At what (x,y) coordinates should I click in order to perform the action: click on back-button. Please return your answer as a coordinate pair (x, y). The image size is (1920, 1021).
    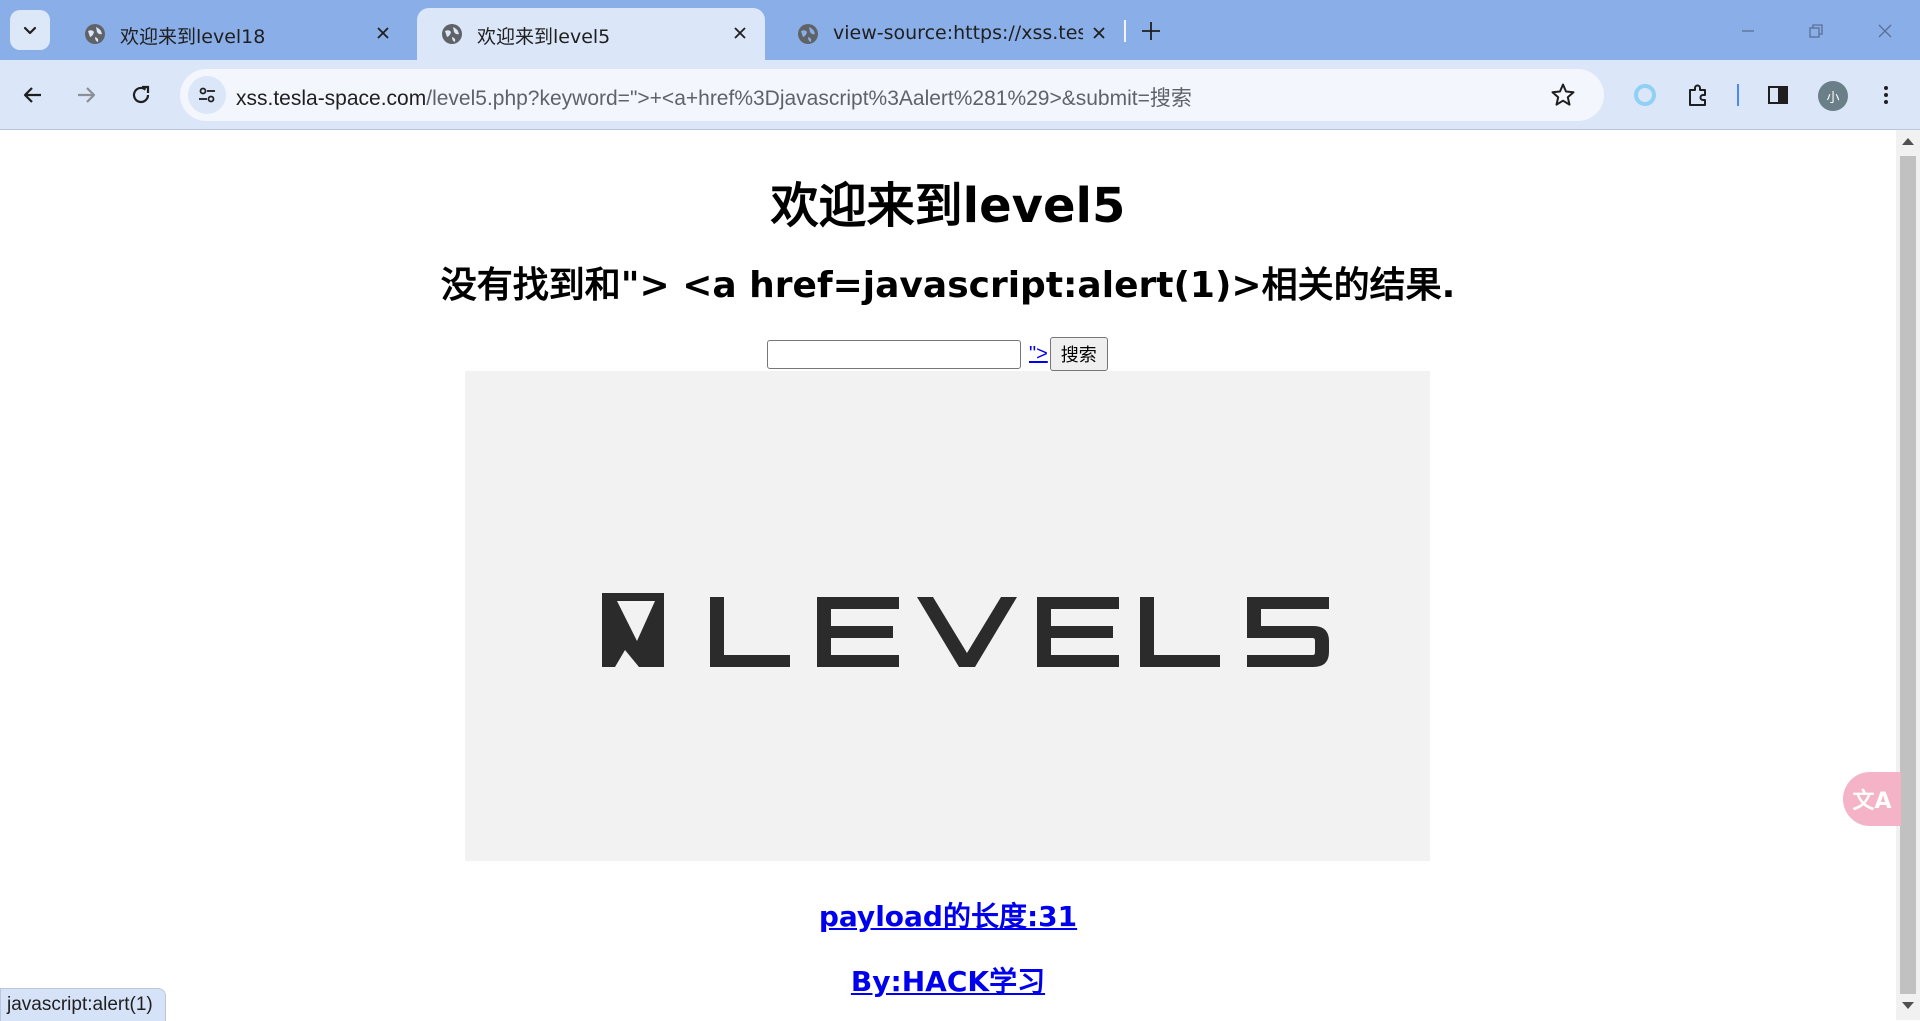
    Looking at the image, I should click on (33, 95).